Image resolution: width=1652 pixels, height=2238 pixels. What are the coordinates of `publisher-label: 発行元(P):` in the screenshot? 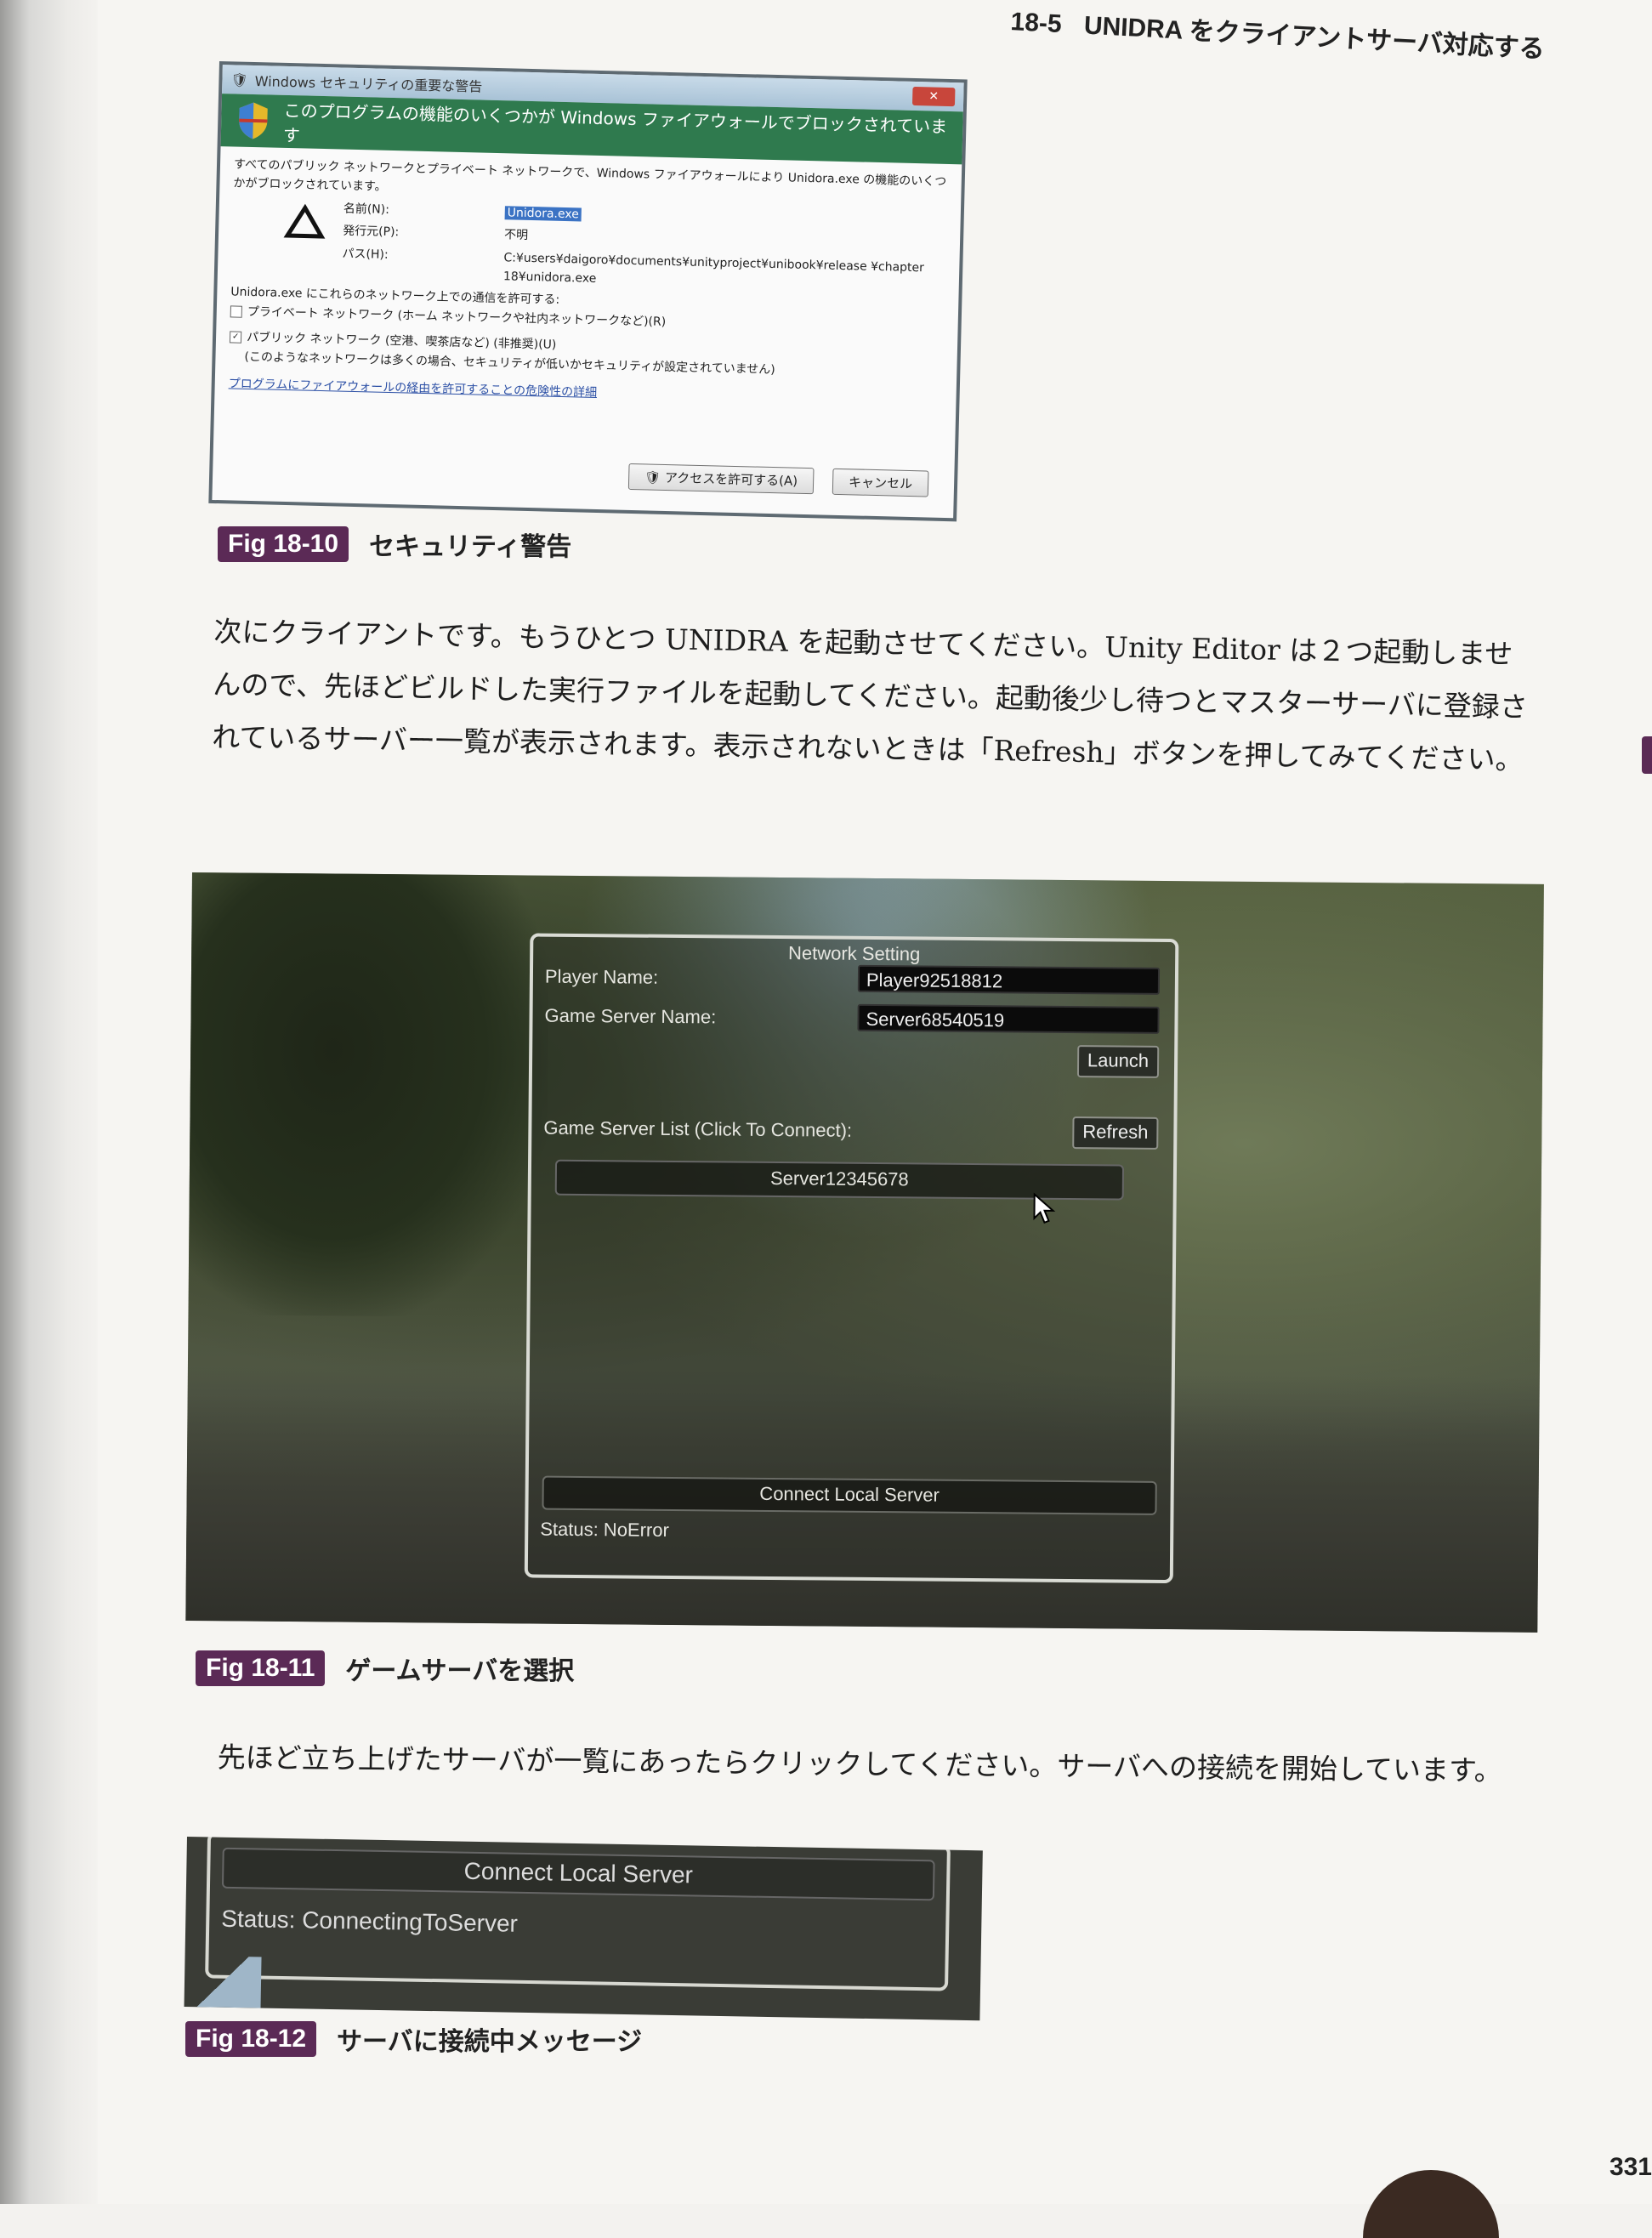 It's located at (371, 232).